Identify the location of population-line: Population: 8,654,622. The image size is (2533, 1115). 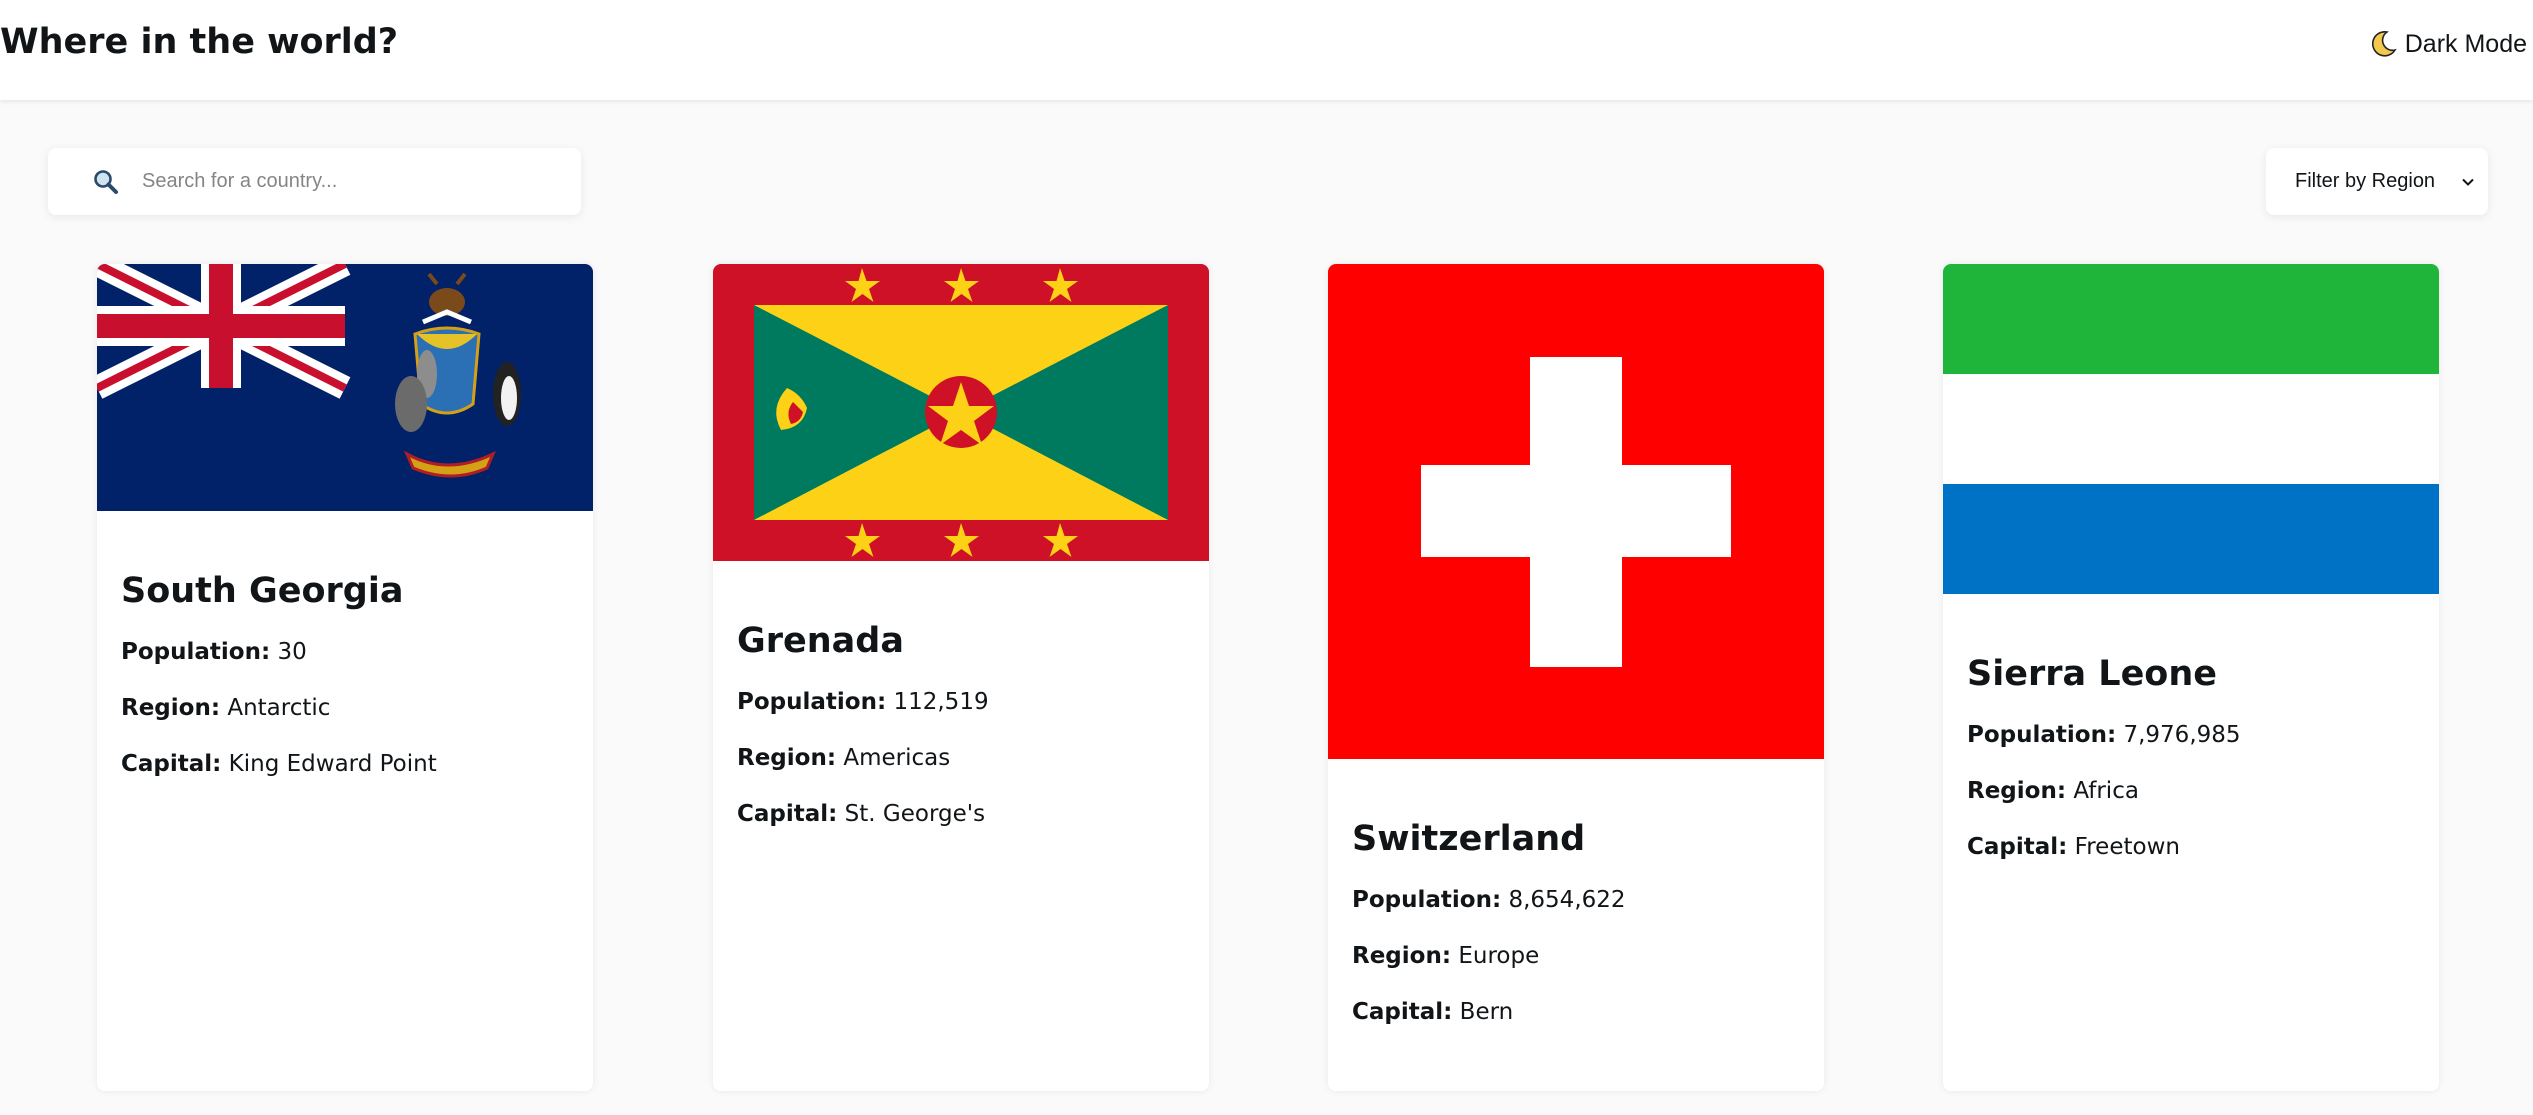
(1576, 900).